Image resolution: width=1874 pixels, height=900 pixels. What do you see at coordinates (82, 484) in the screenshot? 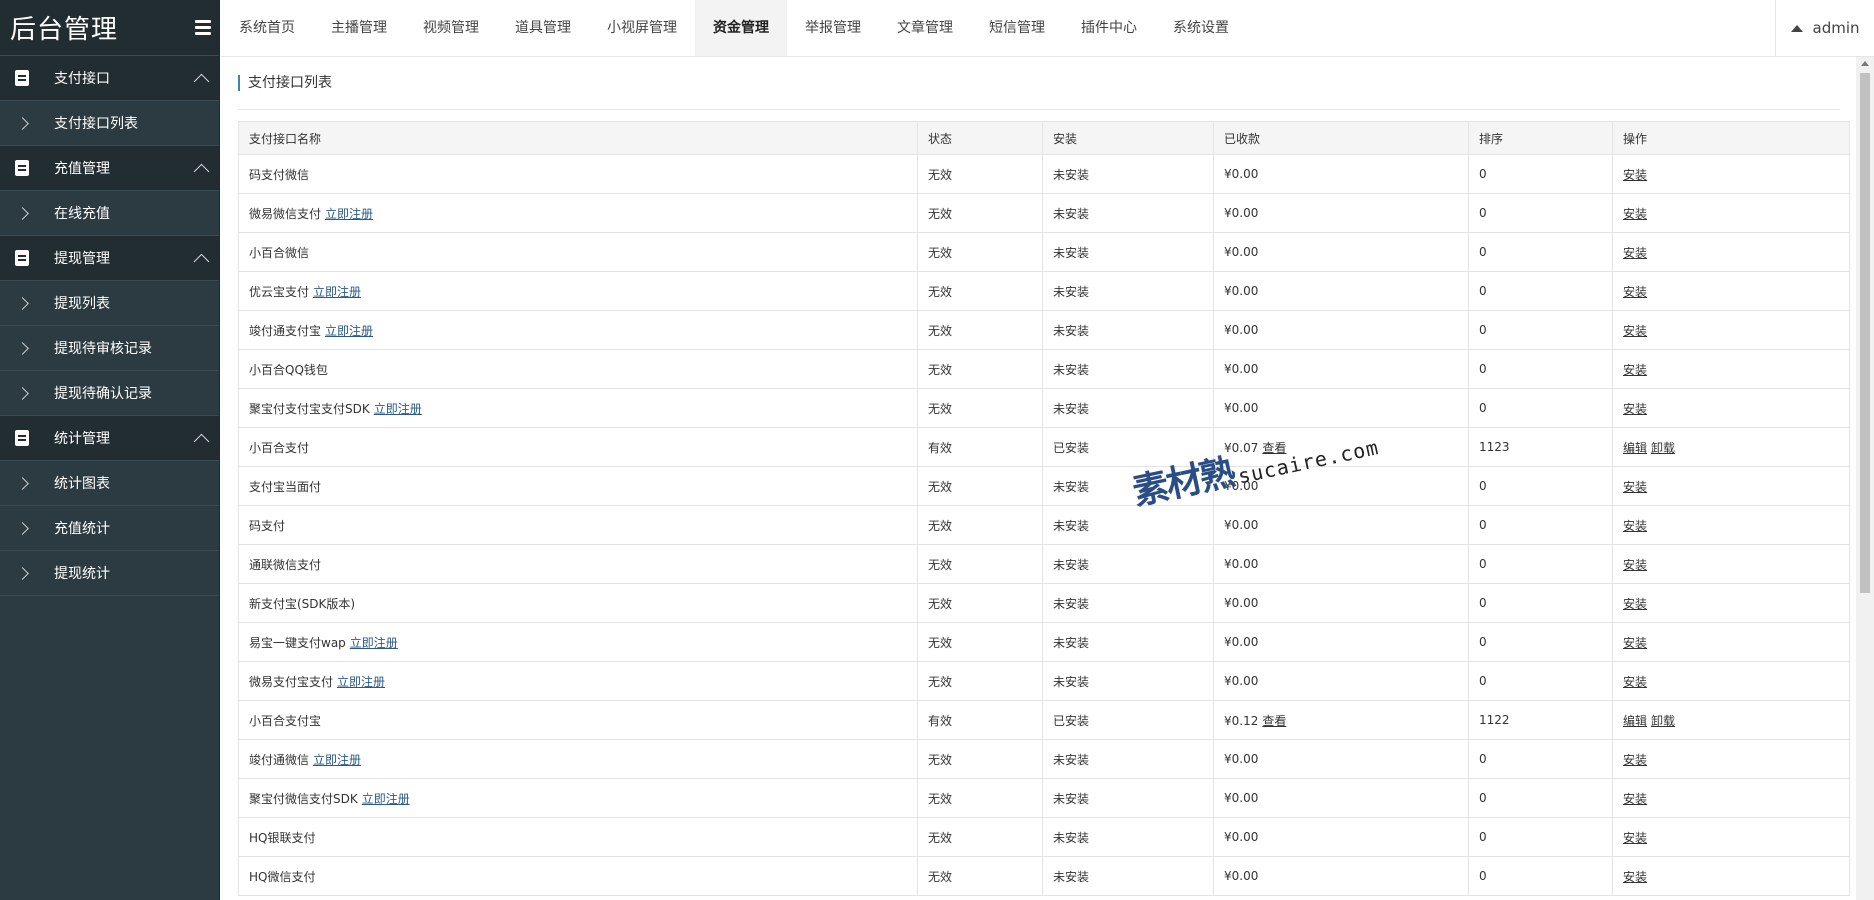
I see `sidebar-item-label: 统计图表` at bounding box center [82, 484].